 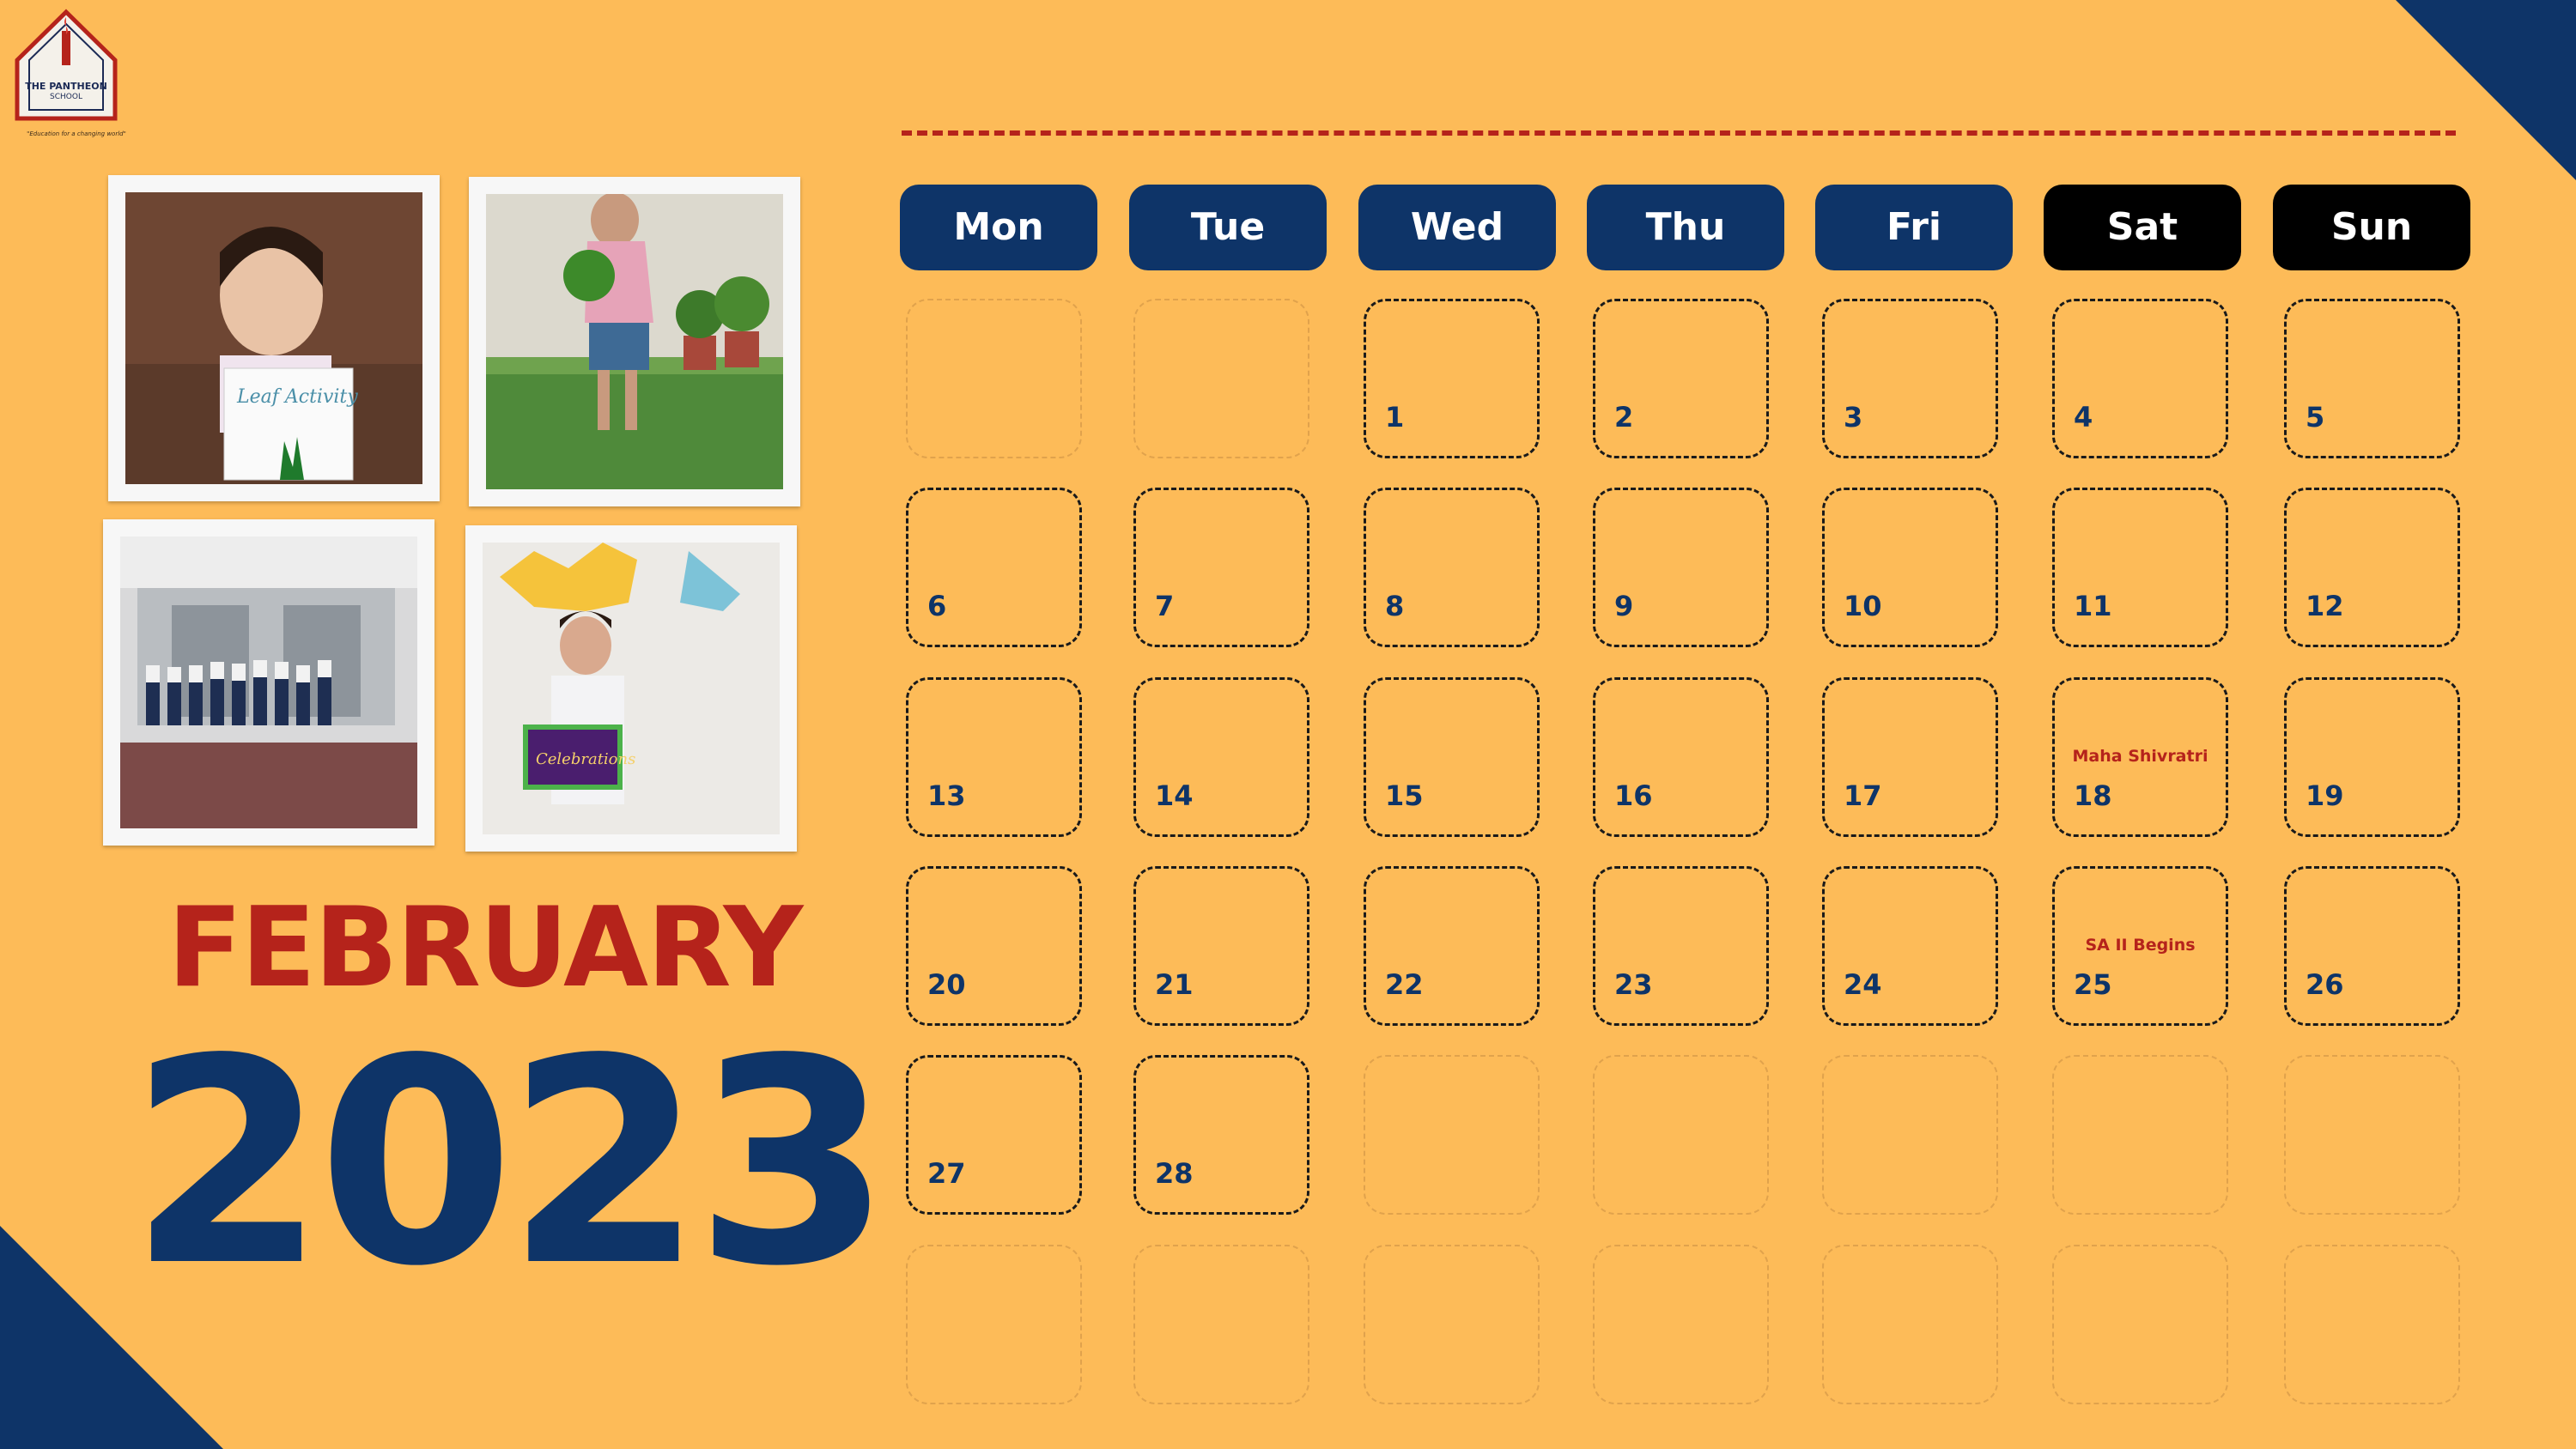 I want to click on day-number: 28, so click(x=1174, y=1173).